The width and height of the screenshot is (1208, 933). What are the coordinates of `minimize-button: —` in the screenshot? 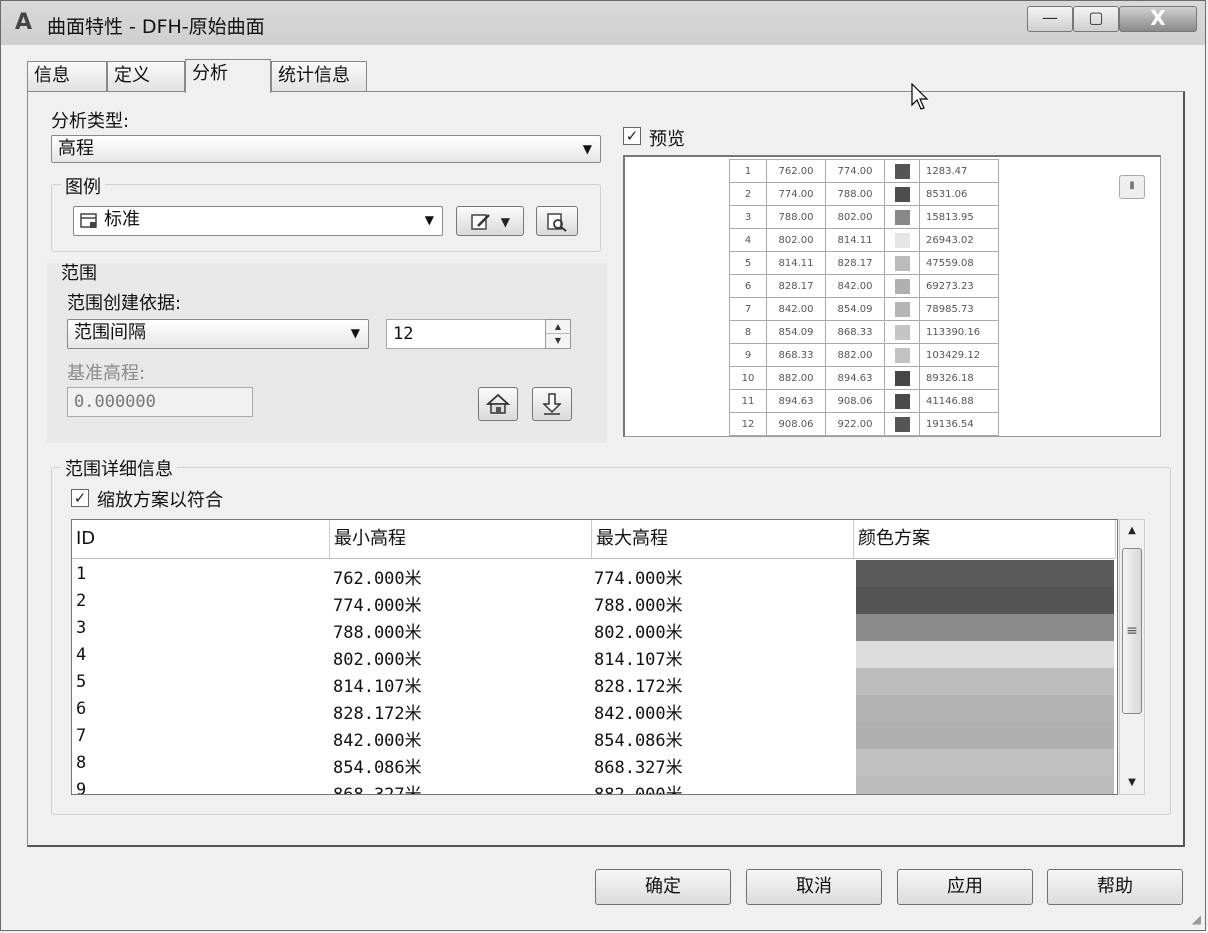 It's located at (1050, 19).